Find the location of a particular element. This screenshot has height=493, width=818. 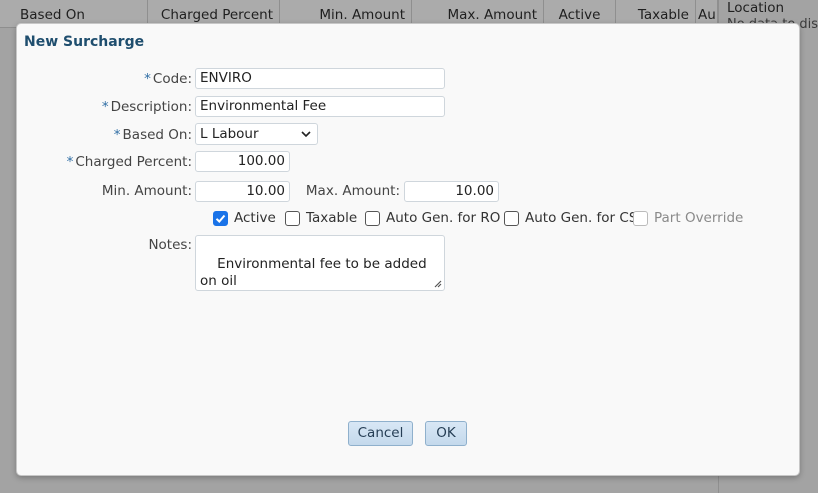

resize-grip-icon is located at coordinates (437, 283).